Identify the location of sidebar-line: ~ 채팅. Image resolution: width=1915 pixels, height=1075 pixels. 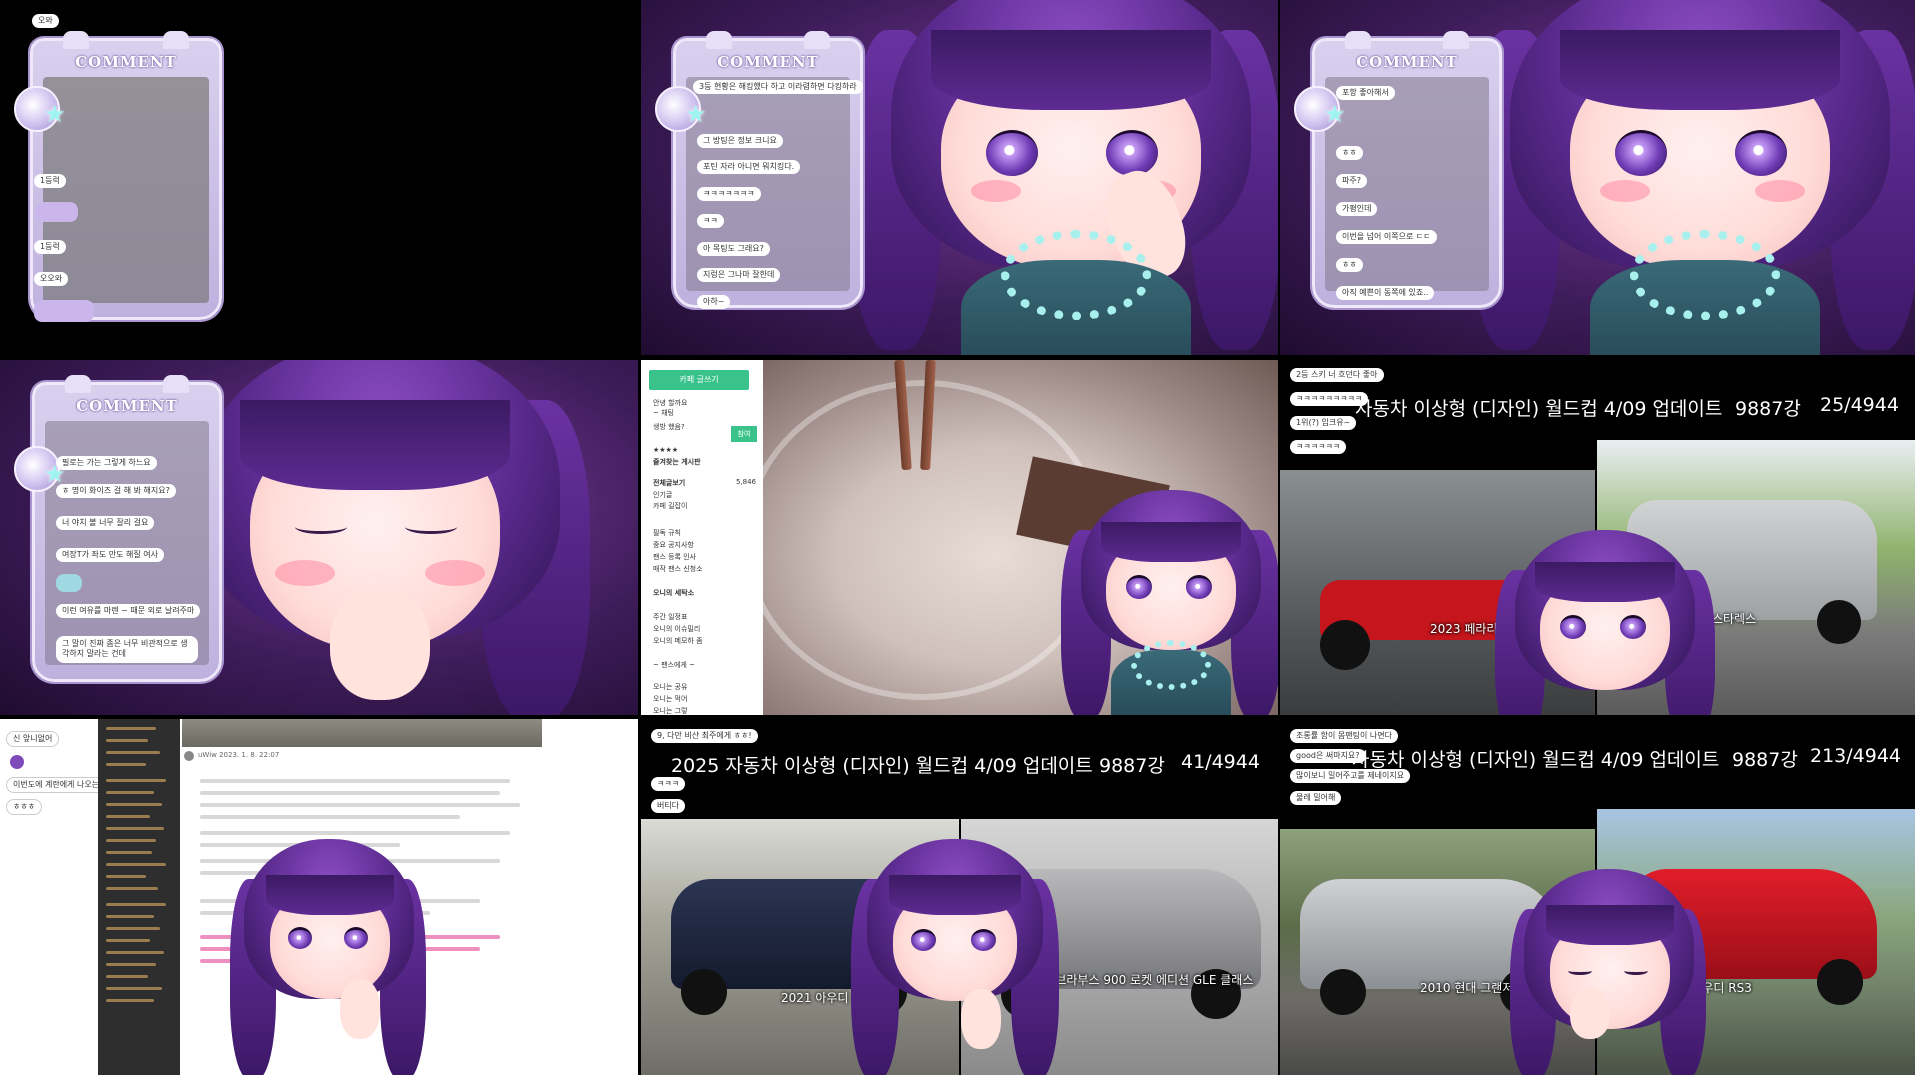
(663, 413).